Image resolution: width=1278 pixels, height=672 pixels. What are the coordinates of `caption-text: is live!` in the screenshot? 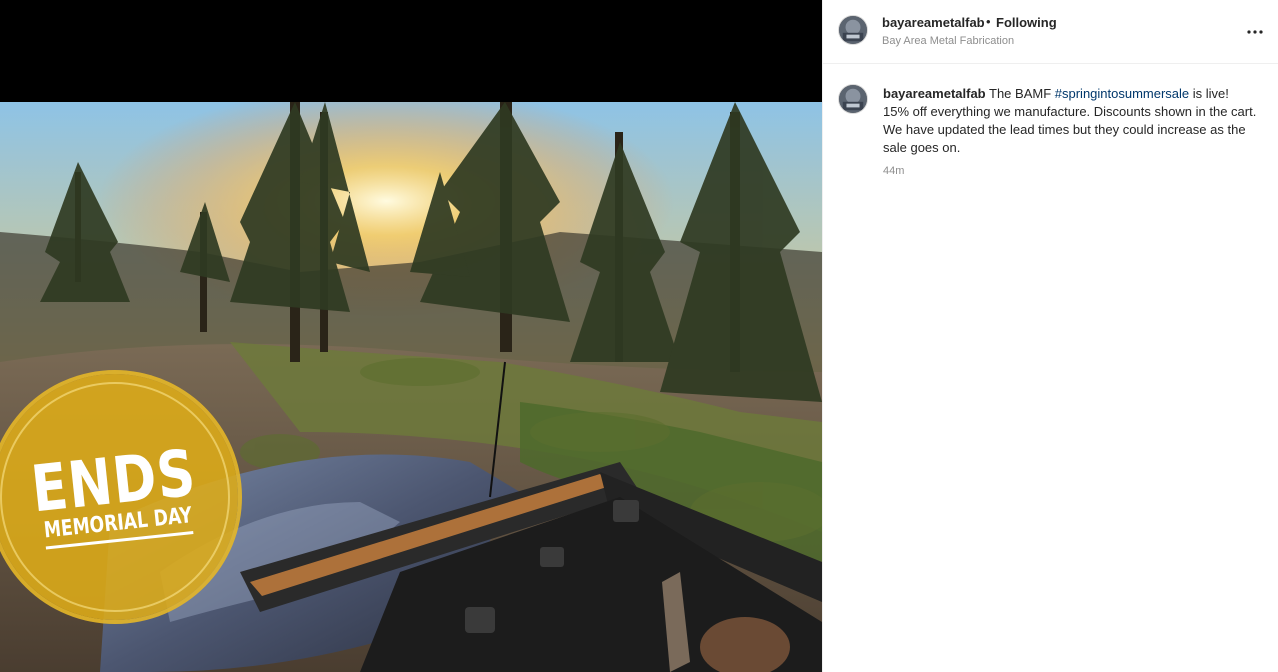 It's located at (1209, 93).